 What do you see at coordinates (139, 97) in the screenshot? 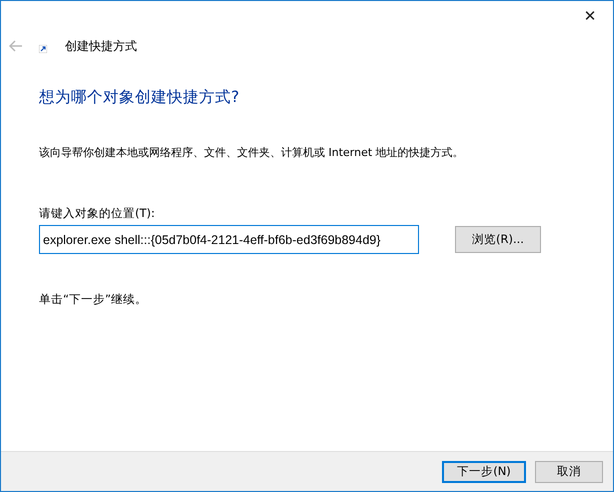
I see `heading: 想为哪个对象创建快捷方式?` at bounding box center [139, 97].